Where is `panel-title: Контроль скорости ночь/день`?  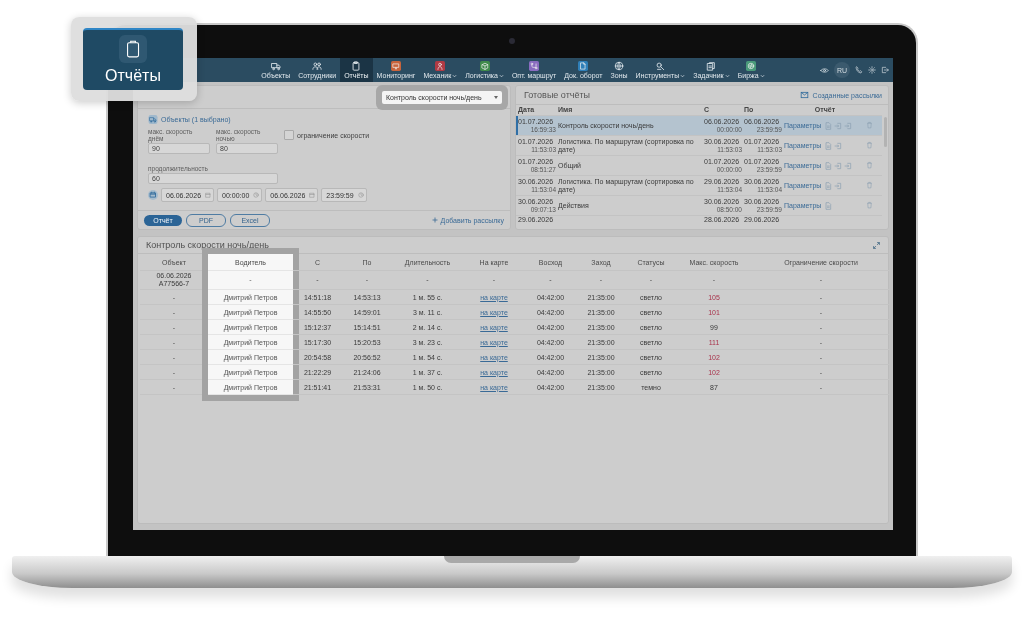
panel-title: Контроль скорости ночь/день is located at coordinates (207, 245).